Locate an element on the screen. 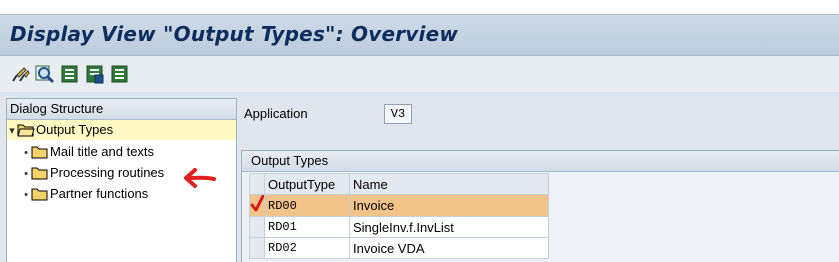 This screenshot has height=262, width=839. column-header-outputtype: OutputType is located at coordinates (307, 184).